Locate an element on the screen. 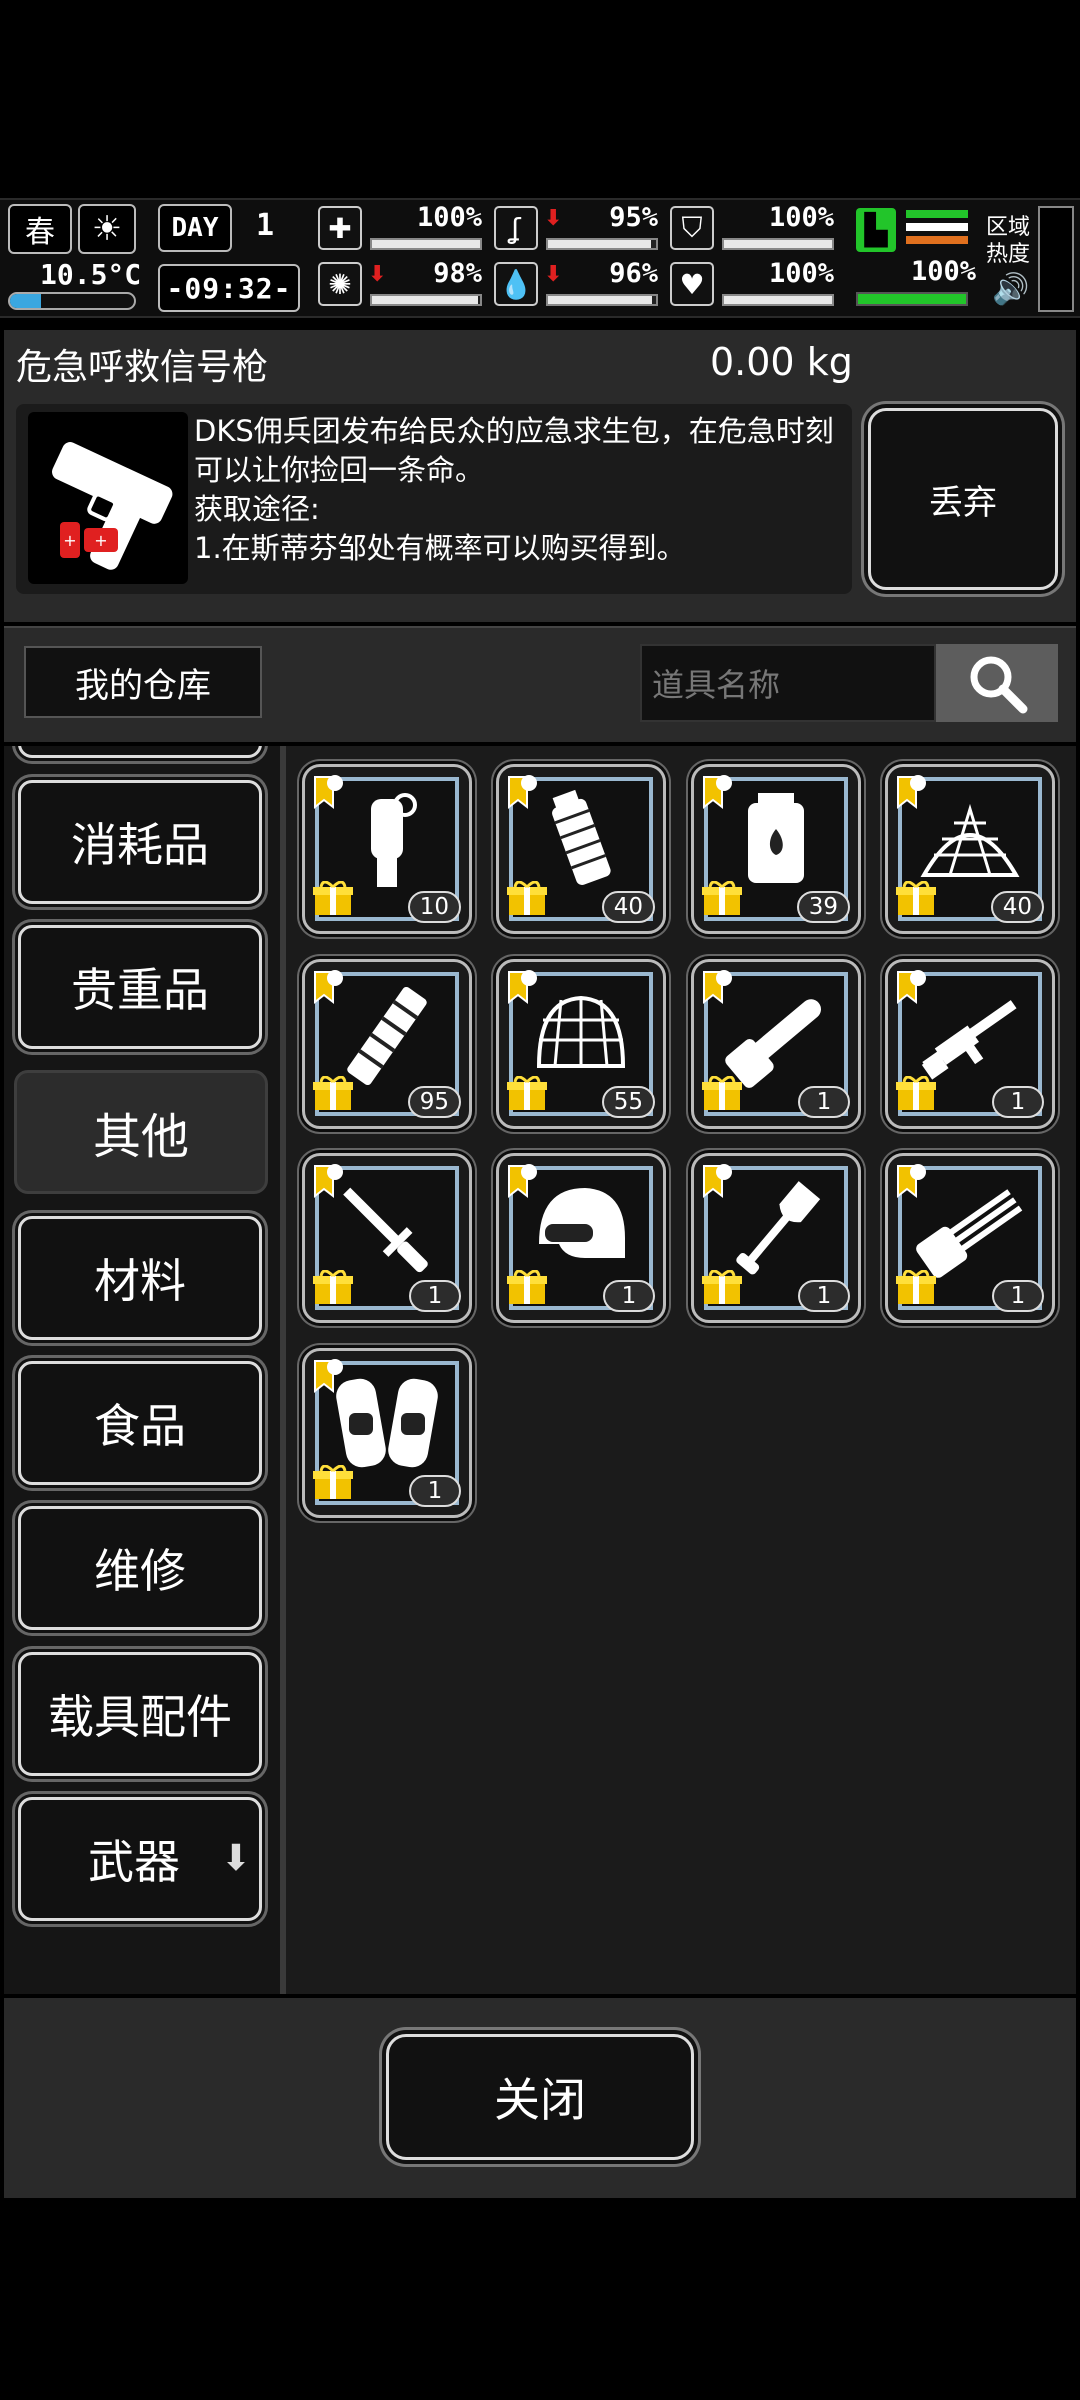 This screenshot has width=1080, height=2400. stomach-icon: ʆ is located at coordinates (516, 228).